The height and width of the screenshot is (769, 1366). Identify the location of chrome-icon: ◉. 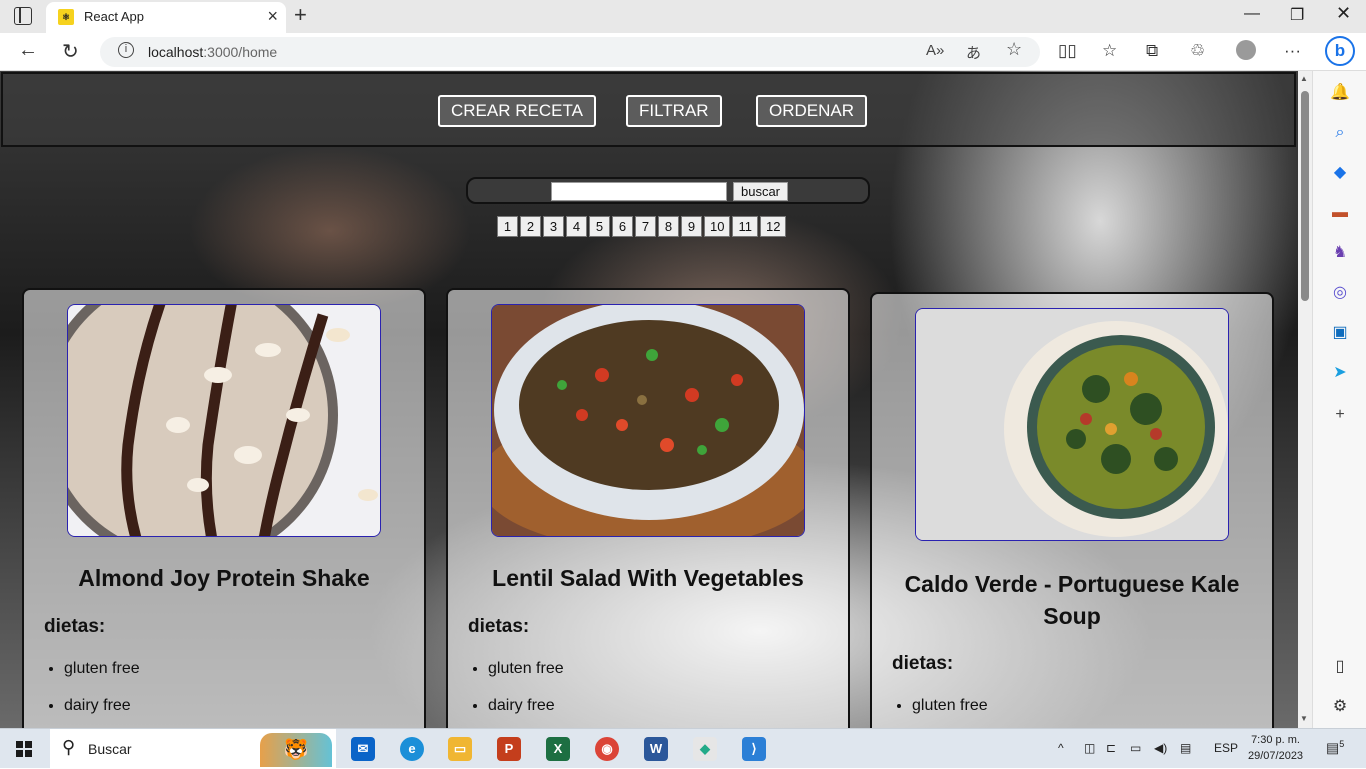
(607, 749).